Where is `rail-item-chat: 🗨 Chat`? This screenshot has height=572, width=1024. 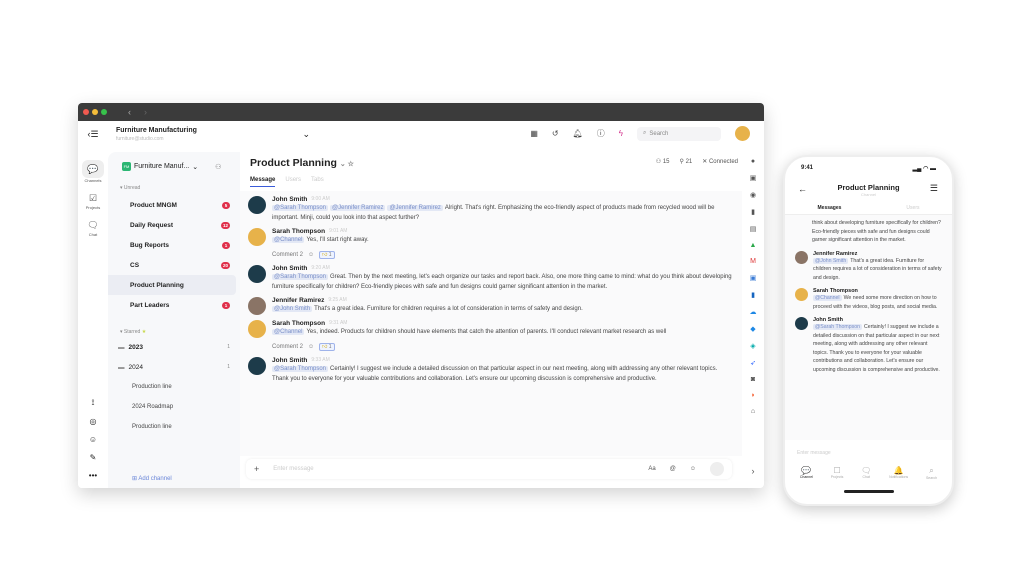 rail-item-chat: 🗨 Chat is located at coordinates (93, 228).